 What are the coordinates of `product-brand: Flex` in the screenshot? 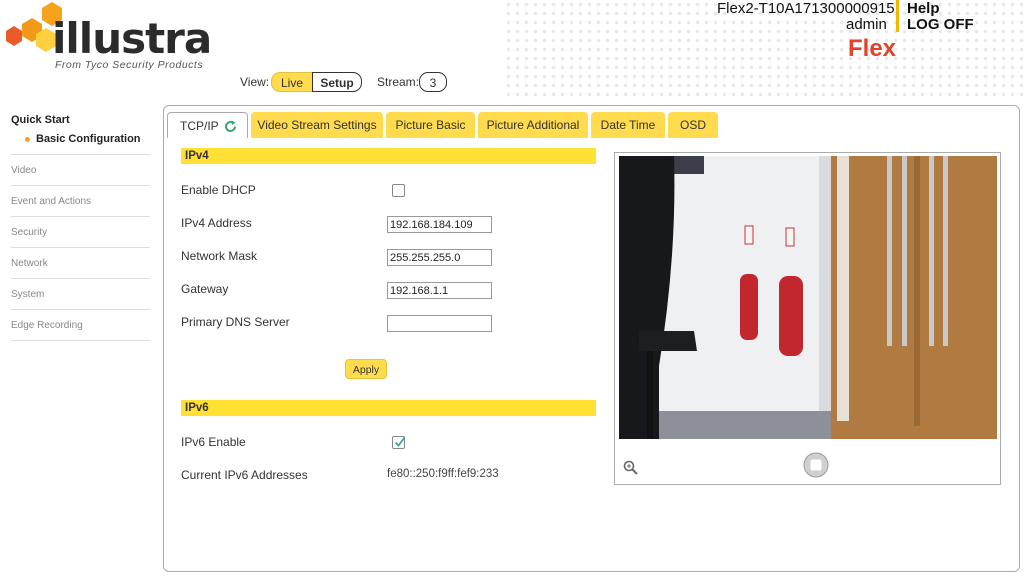 It's located at (872, 48).